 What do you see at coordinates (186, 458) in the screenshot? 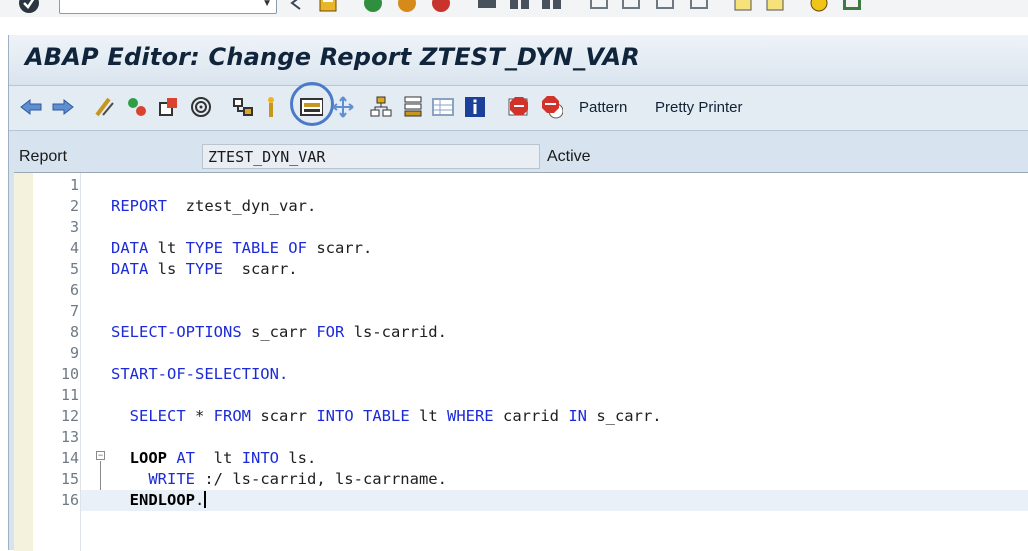
I see `code-keyword: AT` at bounding box center [186, 458].